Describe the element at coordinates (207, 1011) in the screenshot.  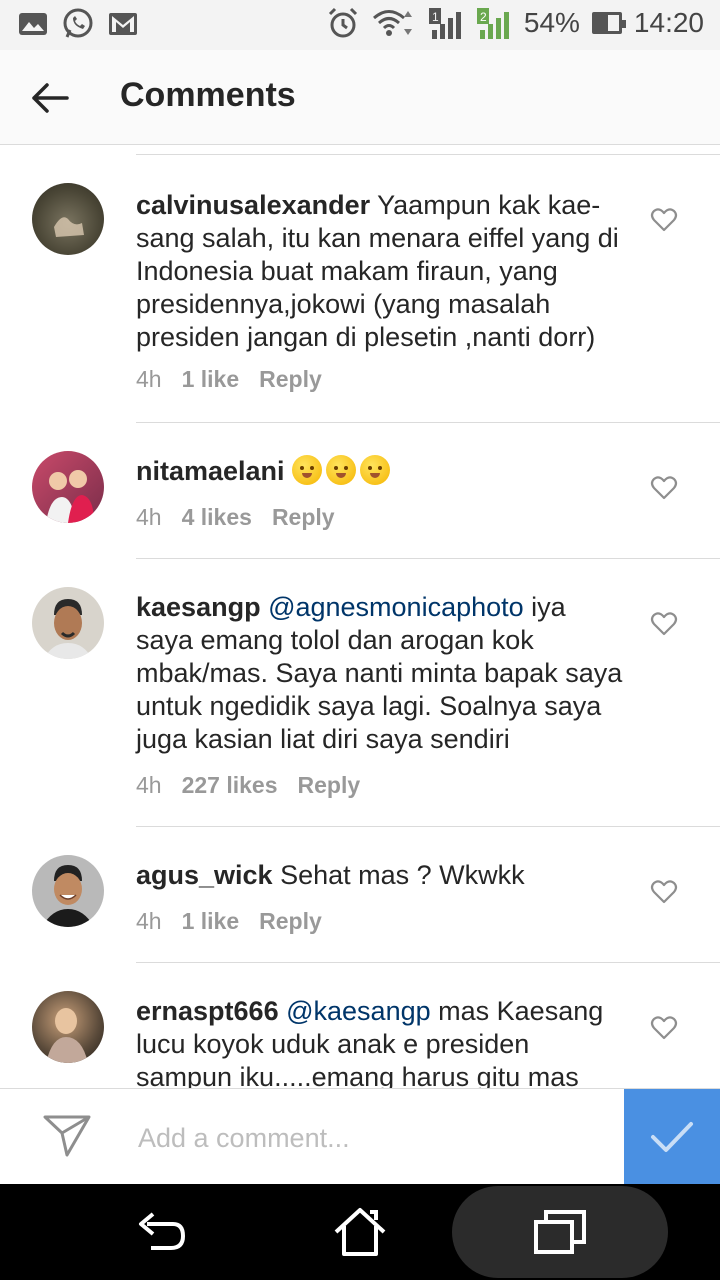
I see `comment-username: ernaspt666` at that location.